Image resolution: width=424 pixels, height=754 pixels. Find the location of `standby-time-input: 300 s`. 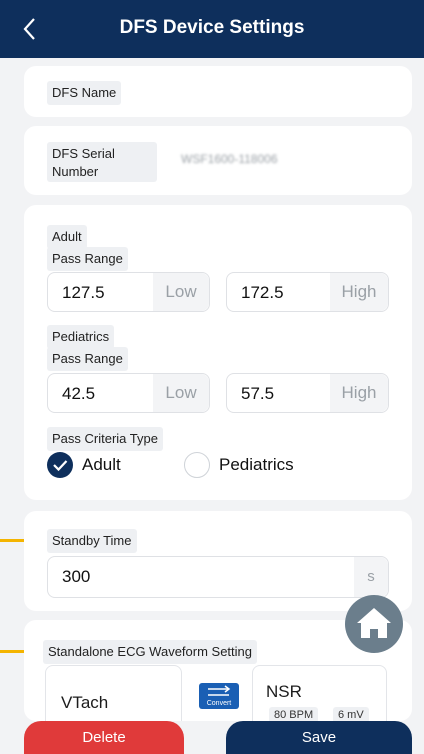

standby-time-input: 300 s is located at coordinates (218, 577).